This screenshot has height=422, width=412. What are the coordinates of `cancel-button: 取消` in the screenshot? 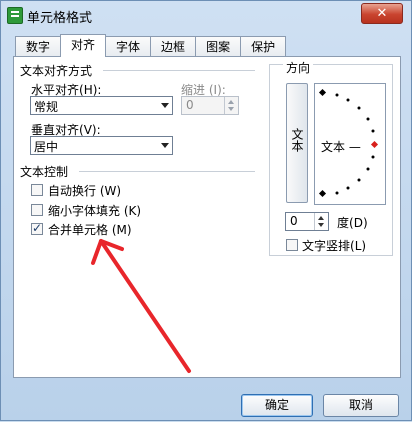 It's located at (361, 405).